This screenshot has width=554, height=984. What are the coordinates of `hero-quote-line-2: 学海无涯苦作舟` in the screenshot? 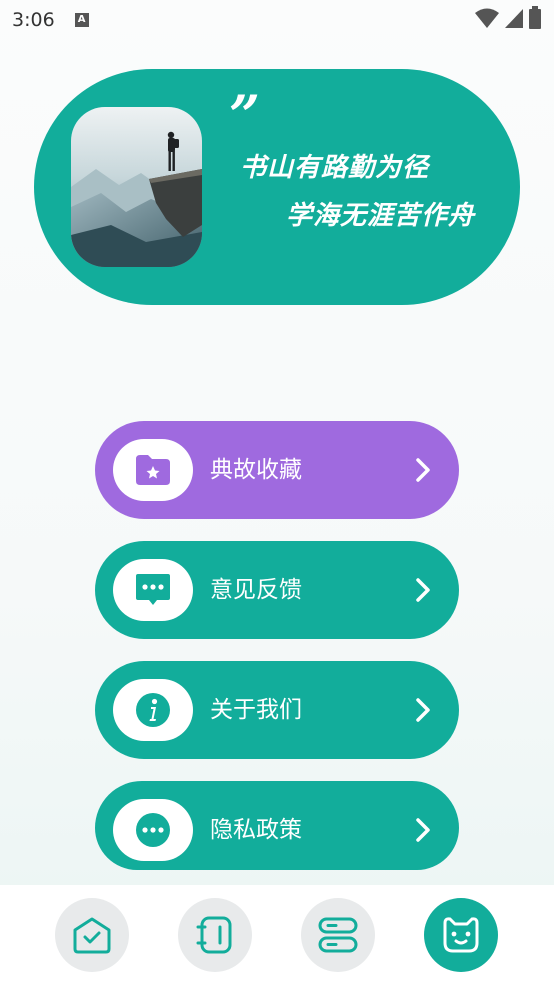 It's located at (381, 216).